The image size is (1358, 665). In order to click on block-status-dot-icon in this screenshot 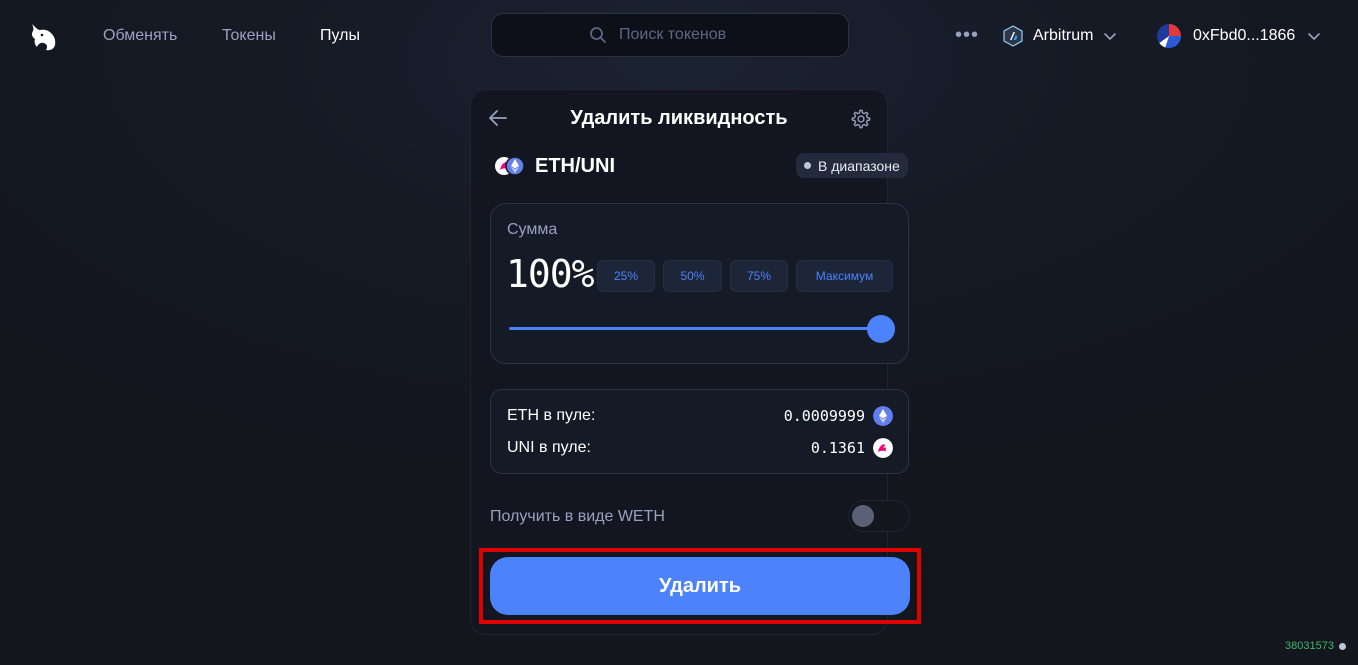, I will do `click(1342, 646)`.